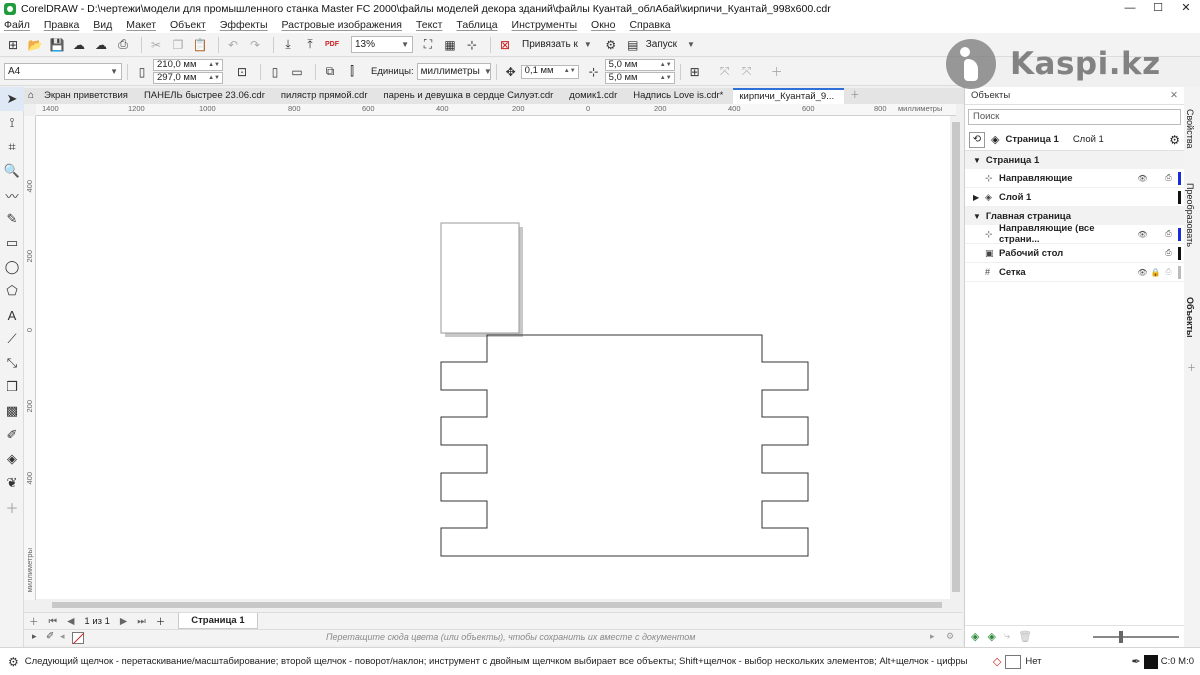 This screenshot has height=675, width=1200. I want to click on no-color-swatch, so click(78, 638).